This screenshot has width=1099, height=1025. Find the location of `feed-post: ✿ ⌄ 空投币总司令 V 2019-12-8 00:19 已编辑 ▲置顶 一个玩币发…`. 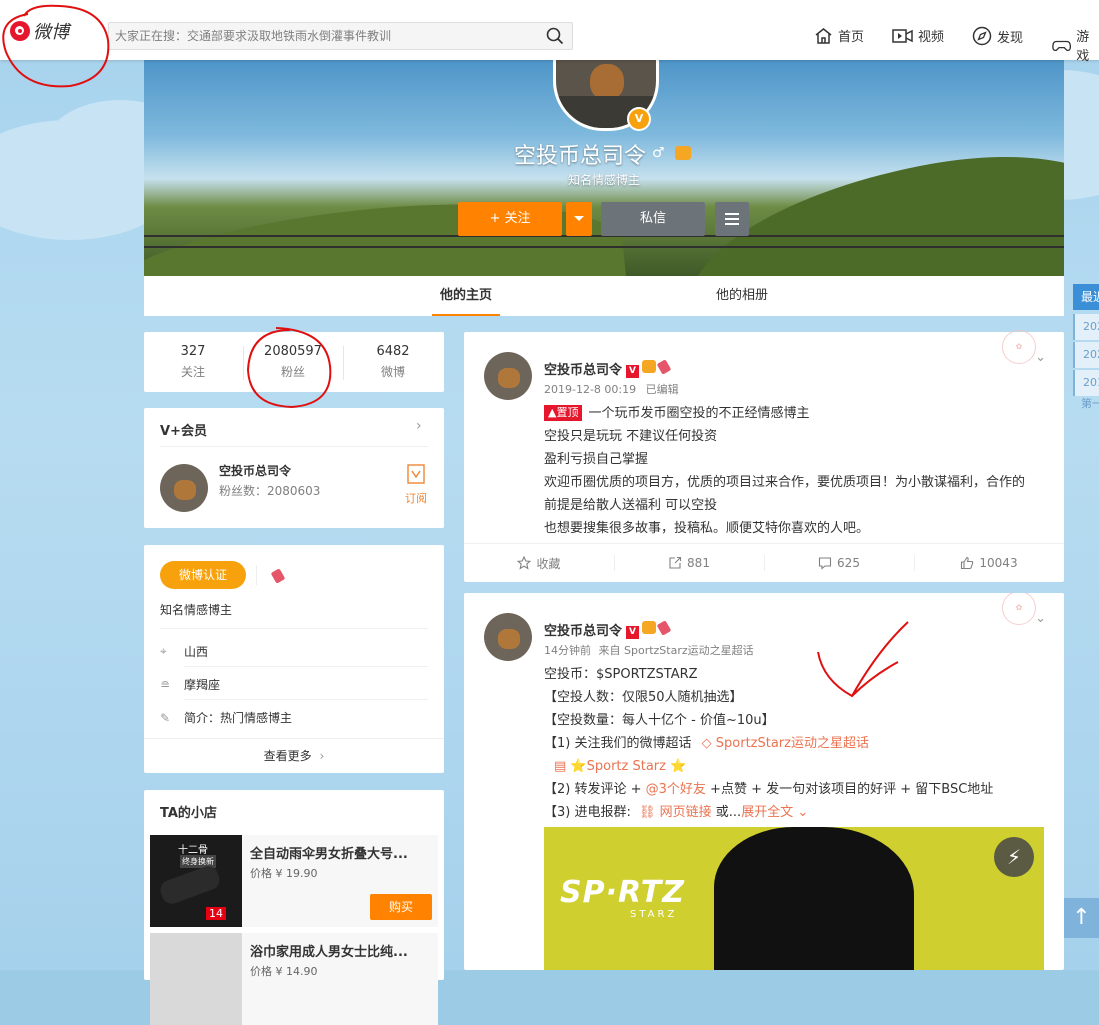

feed-post: ✿ ⌄ 空投币总司令 V 2019-12-8 00:19 已编辑 ▲置顶 一个玩币发… is located at coordinates (764, 456).